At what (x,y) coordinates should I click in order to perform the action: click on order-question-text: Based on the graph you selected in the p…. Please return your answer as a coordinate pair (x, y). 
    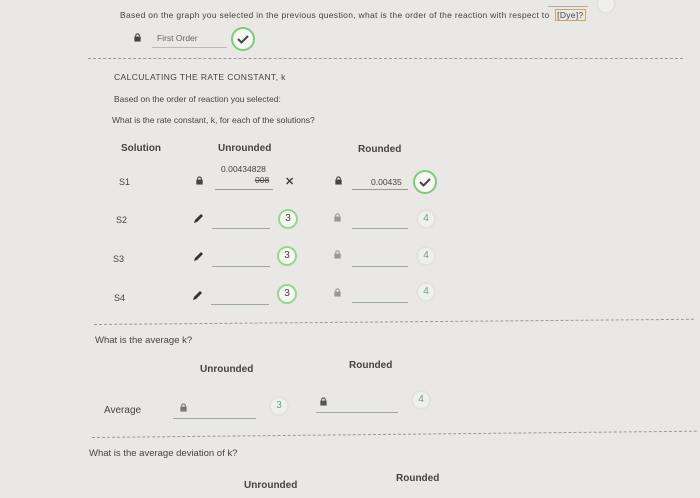
    Looking at the image, I should click on (335, 15).